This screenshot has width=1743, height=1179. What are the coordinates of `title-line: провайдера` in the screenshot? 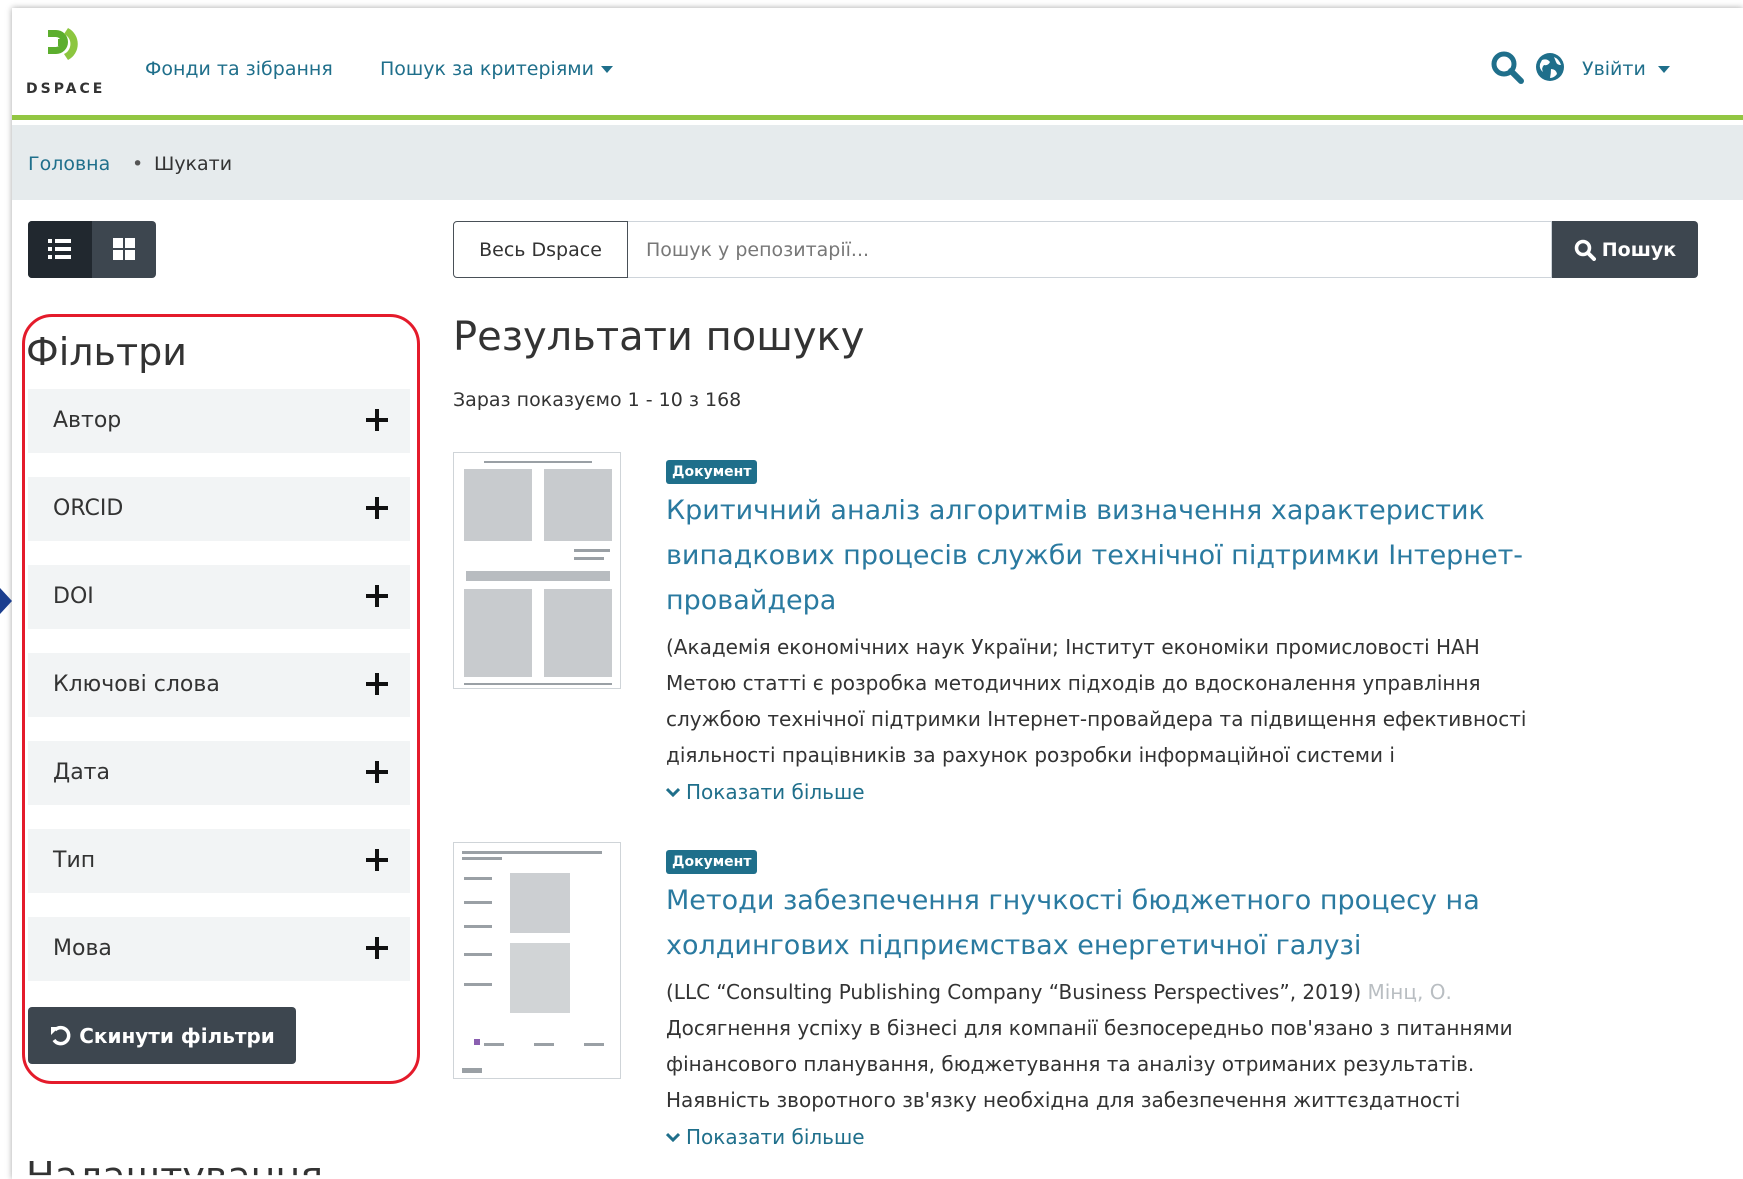 It's located at (751, 600).